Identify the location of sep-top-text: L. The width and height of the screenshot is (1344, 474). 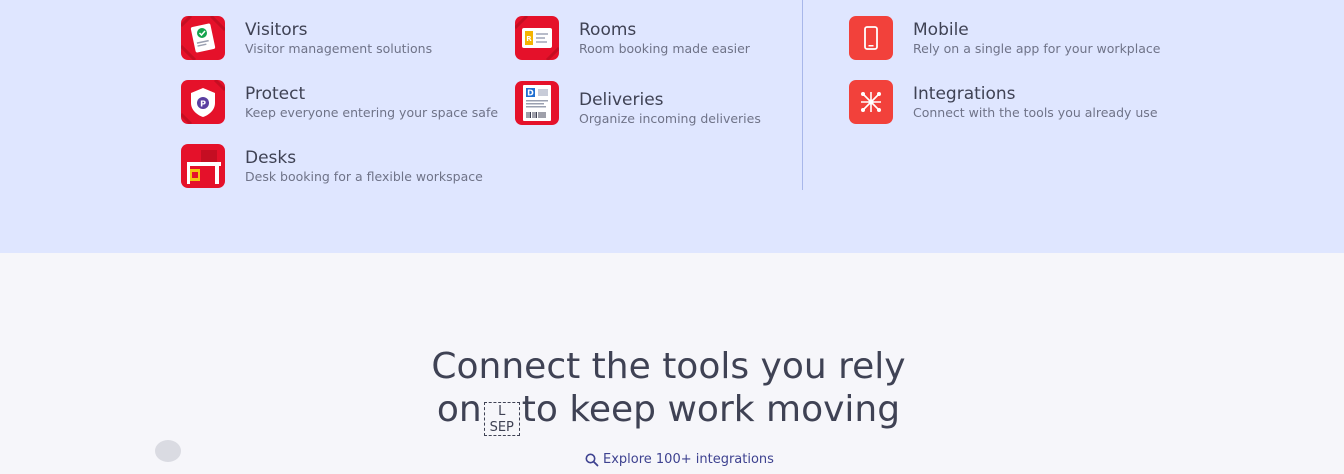
(502, 411).